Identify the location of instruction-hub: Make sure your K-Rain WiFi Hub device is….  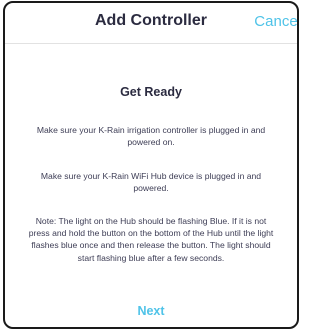
(151, 182).